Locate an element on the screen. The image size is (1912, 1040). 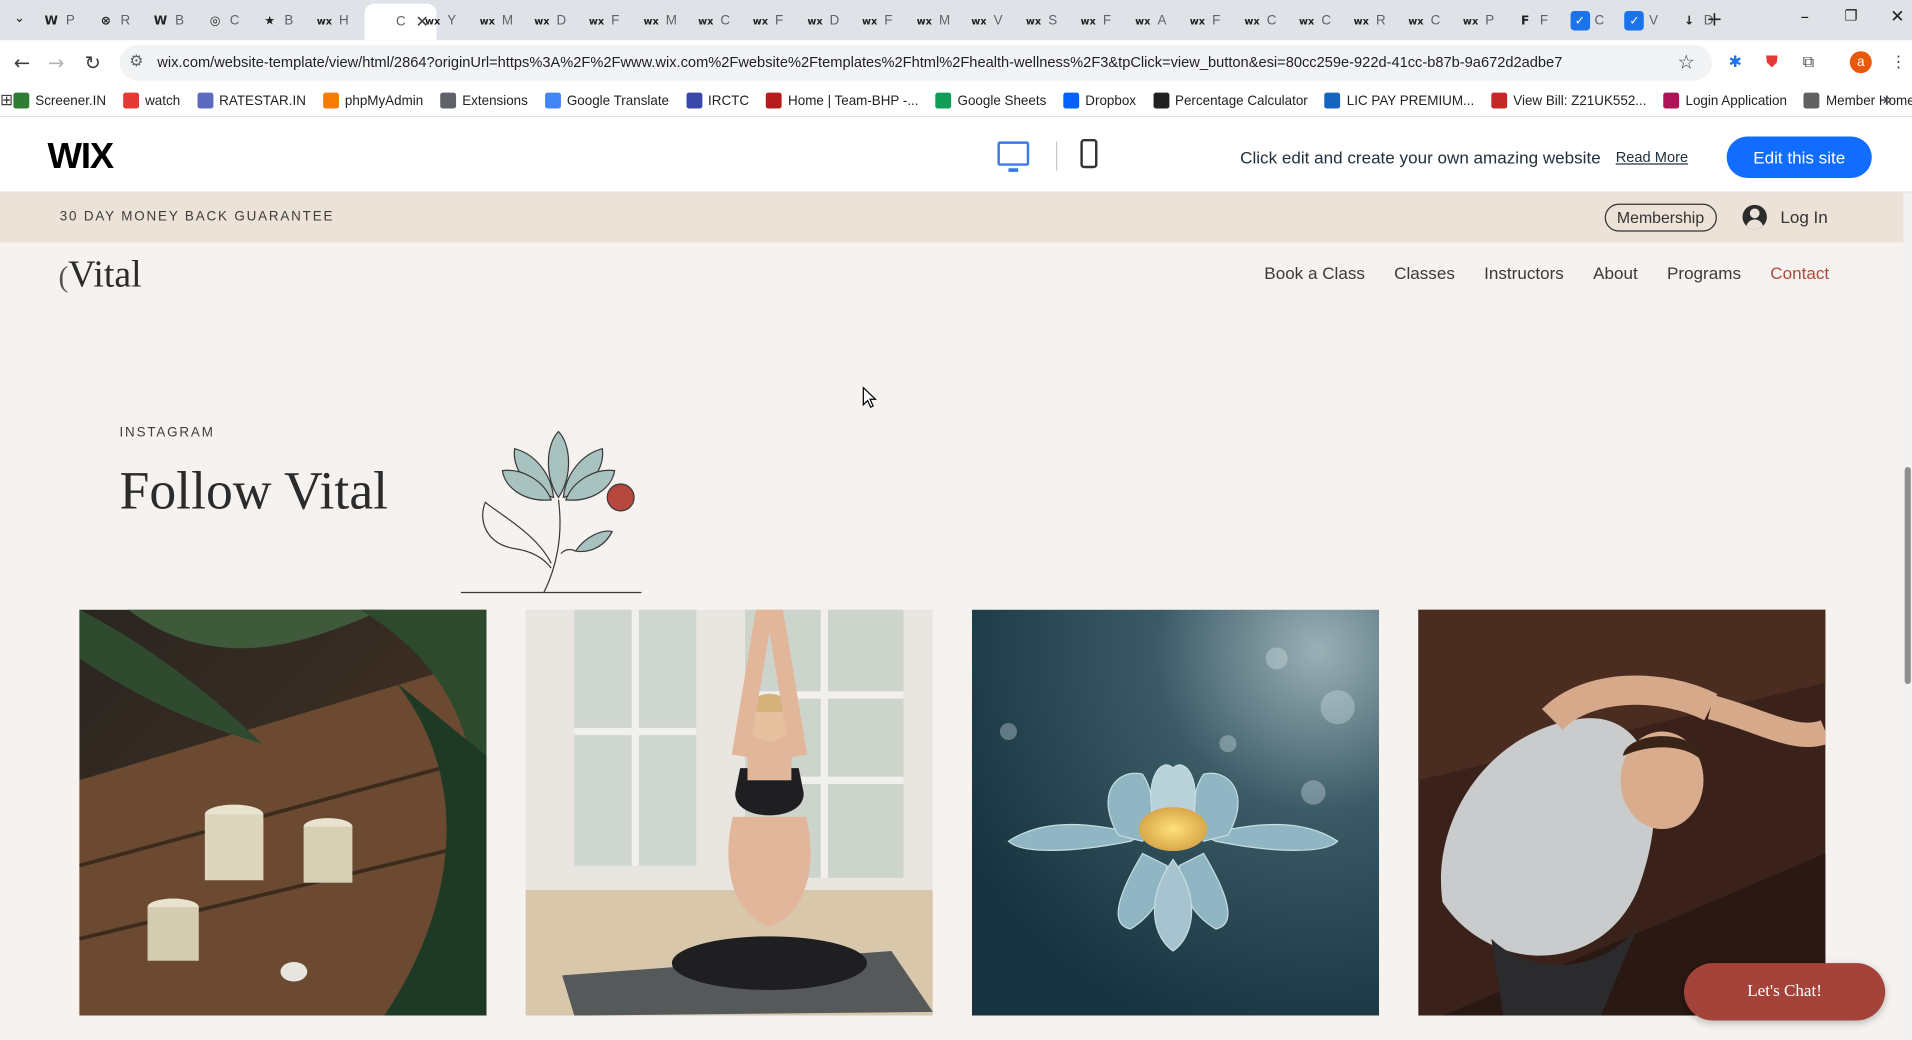
page-scrollbar is located at coordinates (1907, 616).